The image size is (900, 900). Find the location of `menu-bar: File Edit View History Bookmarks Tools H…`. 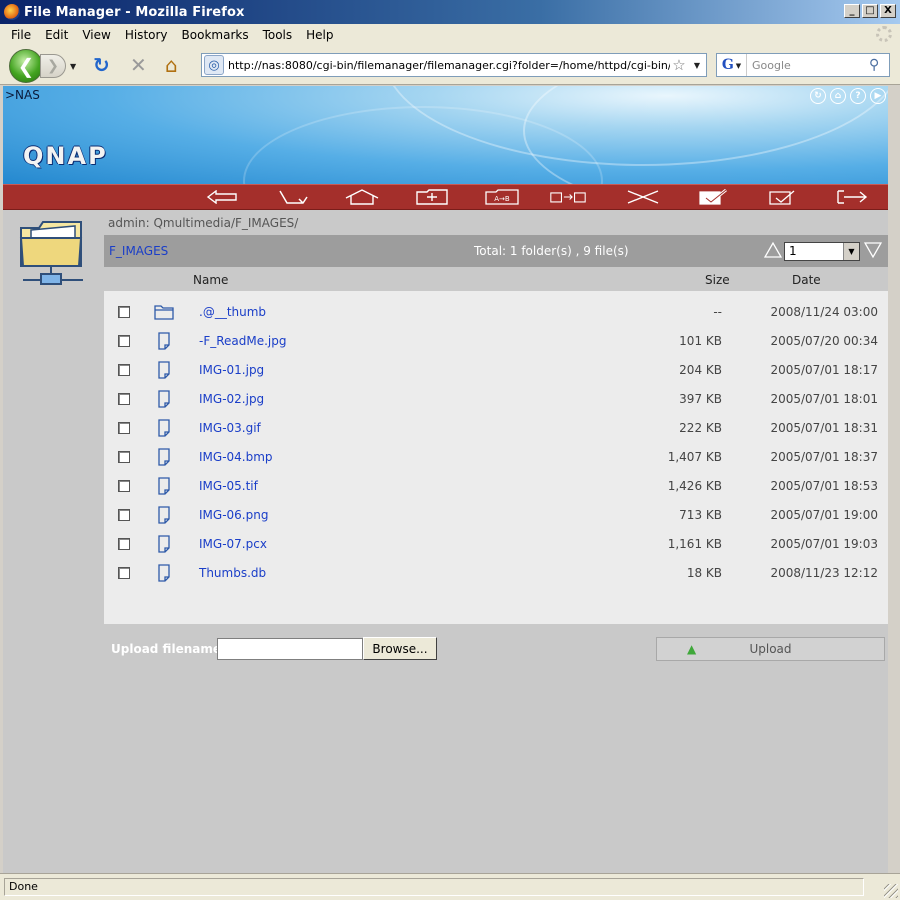

menu-bar: File Edit View History Bookmarks Tools H… is located at coordinates (450, 34).